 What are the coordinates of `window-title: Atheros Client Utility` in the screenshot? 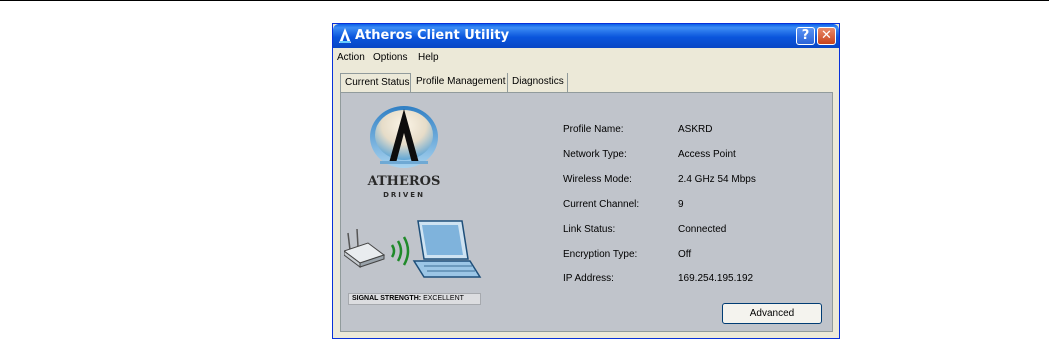 It's located at (432, 35).